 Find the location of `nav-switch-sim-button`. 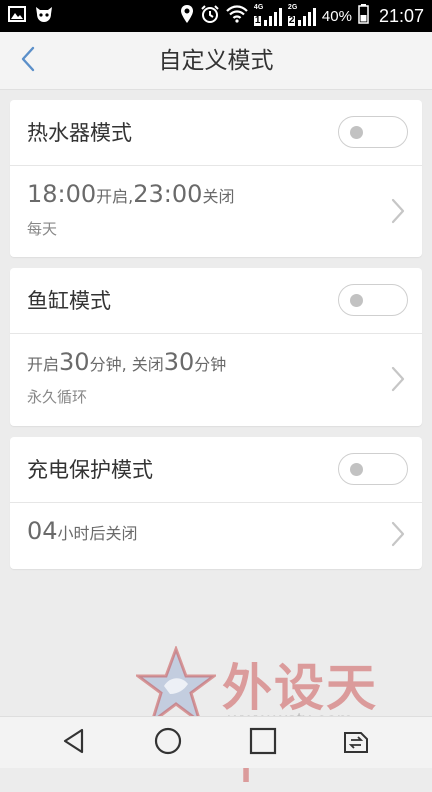

nav-switch-sim-button is located at coordinates (358, 743).